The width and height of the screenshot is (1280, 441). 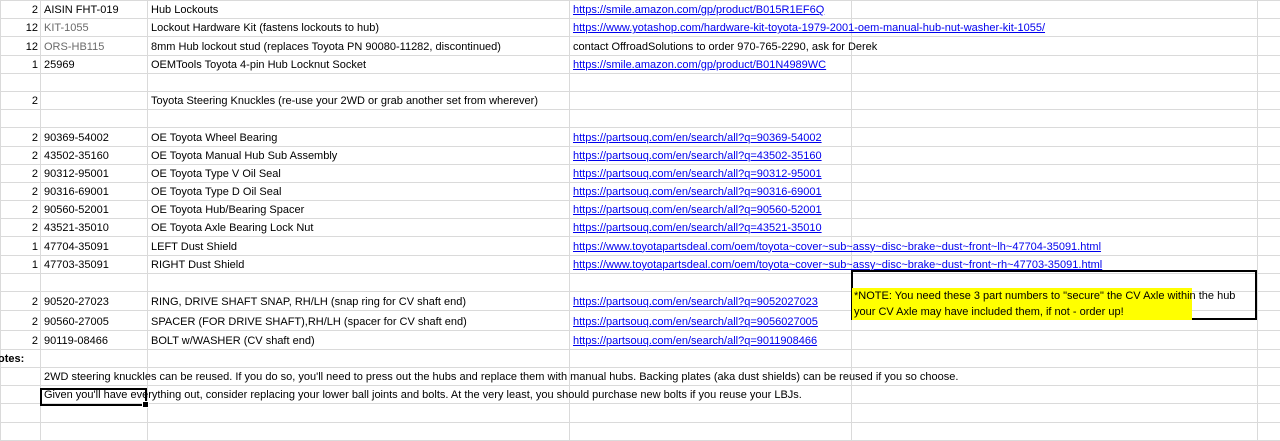 I want to click on description-cell: OE Toyota Wheel Bearing, so click(x=358, y=137).